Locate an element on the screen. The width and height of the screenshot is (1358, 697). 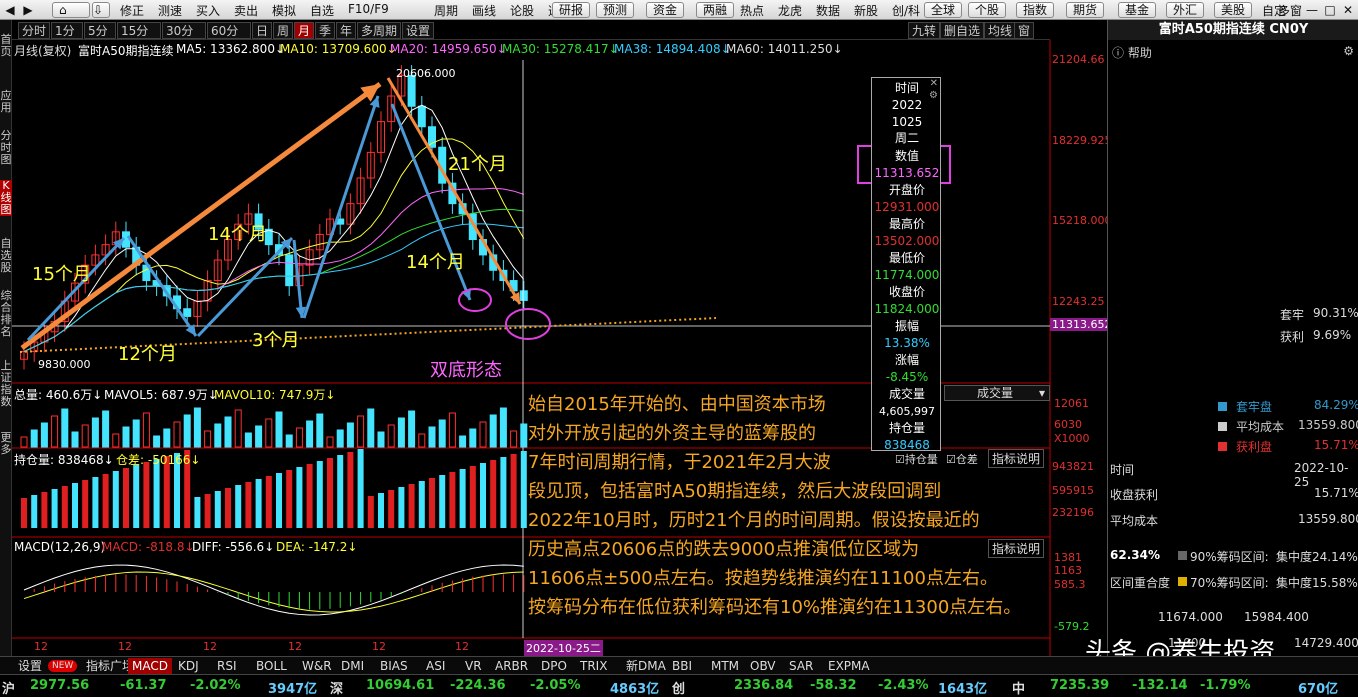
minimize-icon: — is located at coordinates (1312, 10).